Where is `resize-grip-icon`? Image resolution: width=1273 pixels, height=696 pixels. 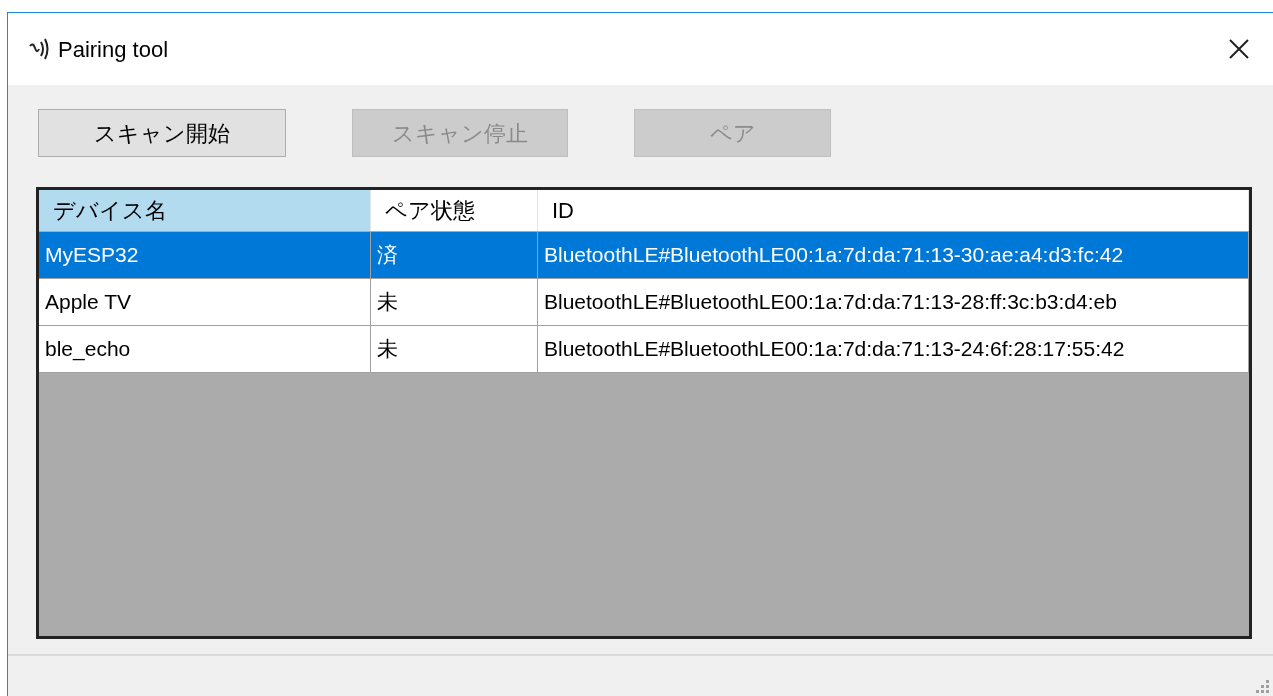 resize-grip-icon is located at coordinates (1262, 686).